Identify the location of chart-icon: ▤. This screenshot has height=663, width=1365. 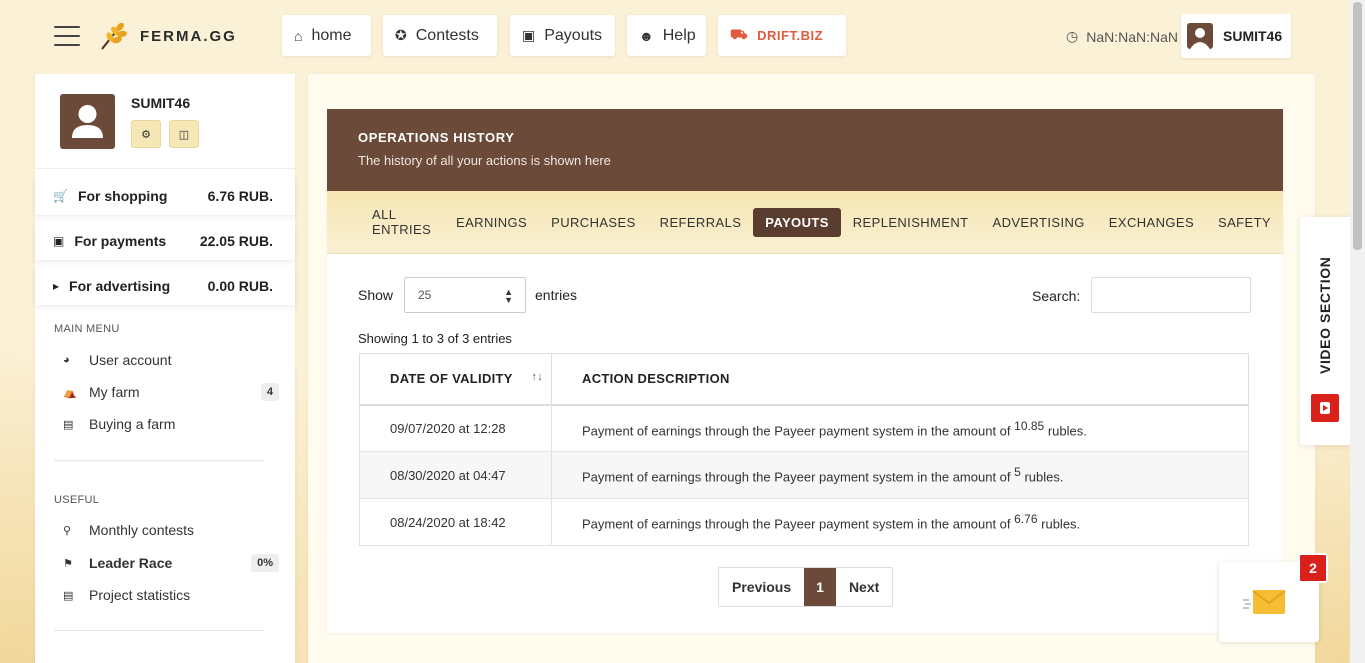
(68, 595).